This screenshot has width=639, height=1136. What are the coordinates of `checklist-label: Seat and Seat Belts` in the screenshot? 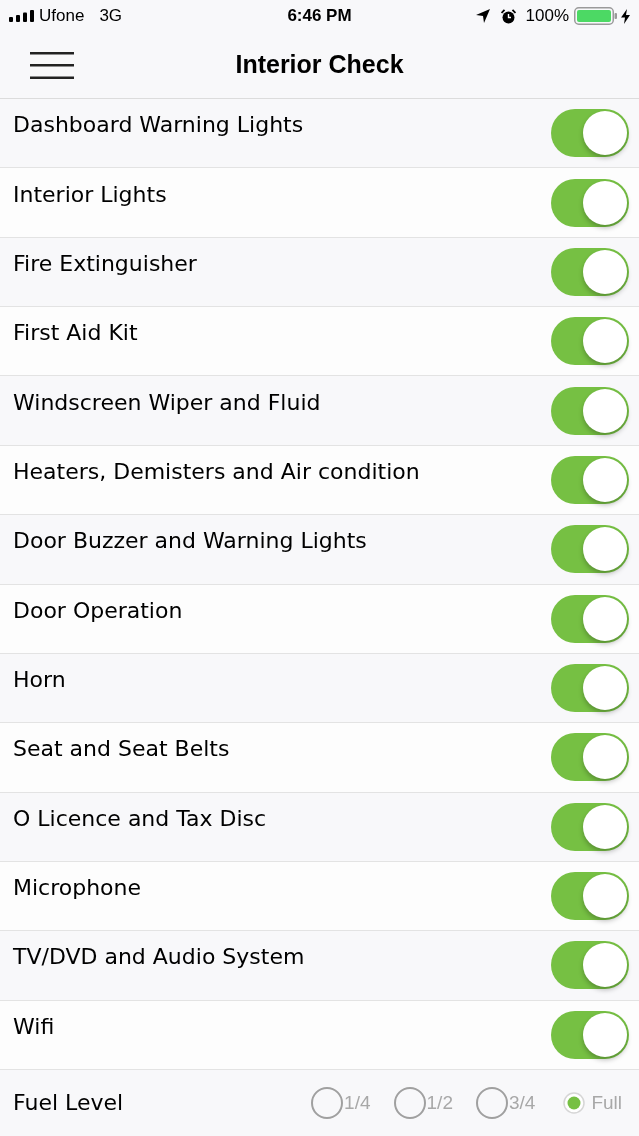 It's located at (121, 749).